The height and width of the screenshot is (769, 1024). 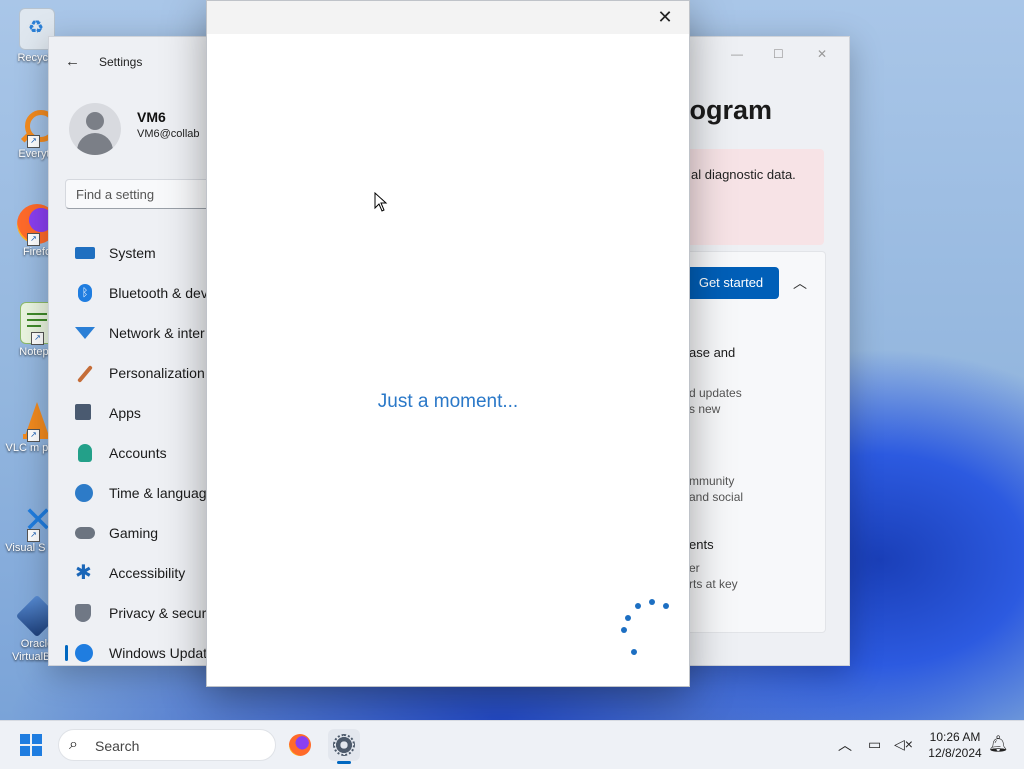 What do you see at coordinates (778, 54) in the screenshot?
I see `maximize-icon: ☐` at bounding box center [778, 54].